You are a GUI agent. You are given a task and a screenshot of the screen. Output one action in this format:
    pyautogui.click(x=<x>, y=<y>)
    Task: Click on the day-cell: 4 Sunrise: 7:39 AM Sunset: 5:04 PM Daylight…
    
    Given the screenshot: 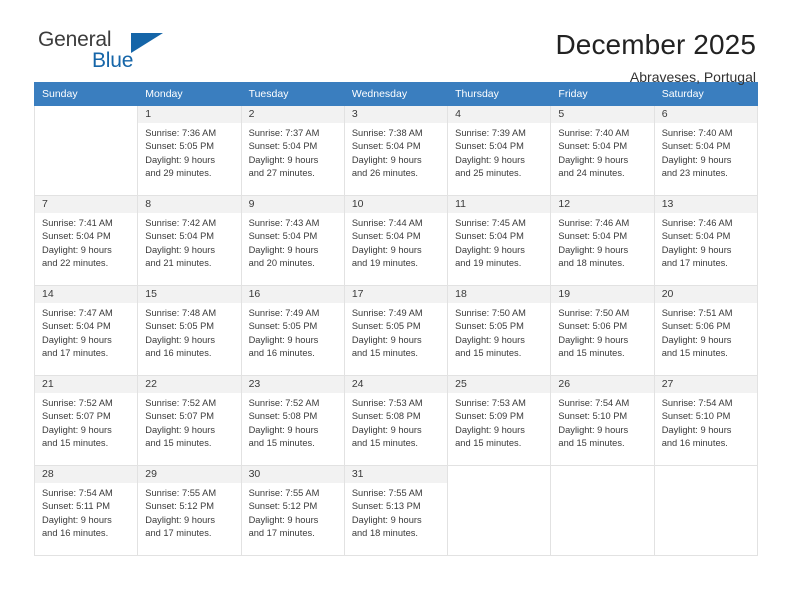 What is the action you would take?
    pyautogui.click(x=499, y=150)
    